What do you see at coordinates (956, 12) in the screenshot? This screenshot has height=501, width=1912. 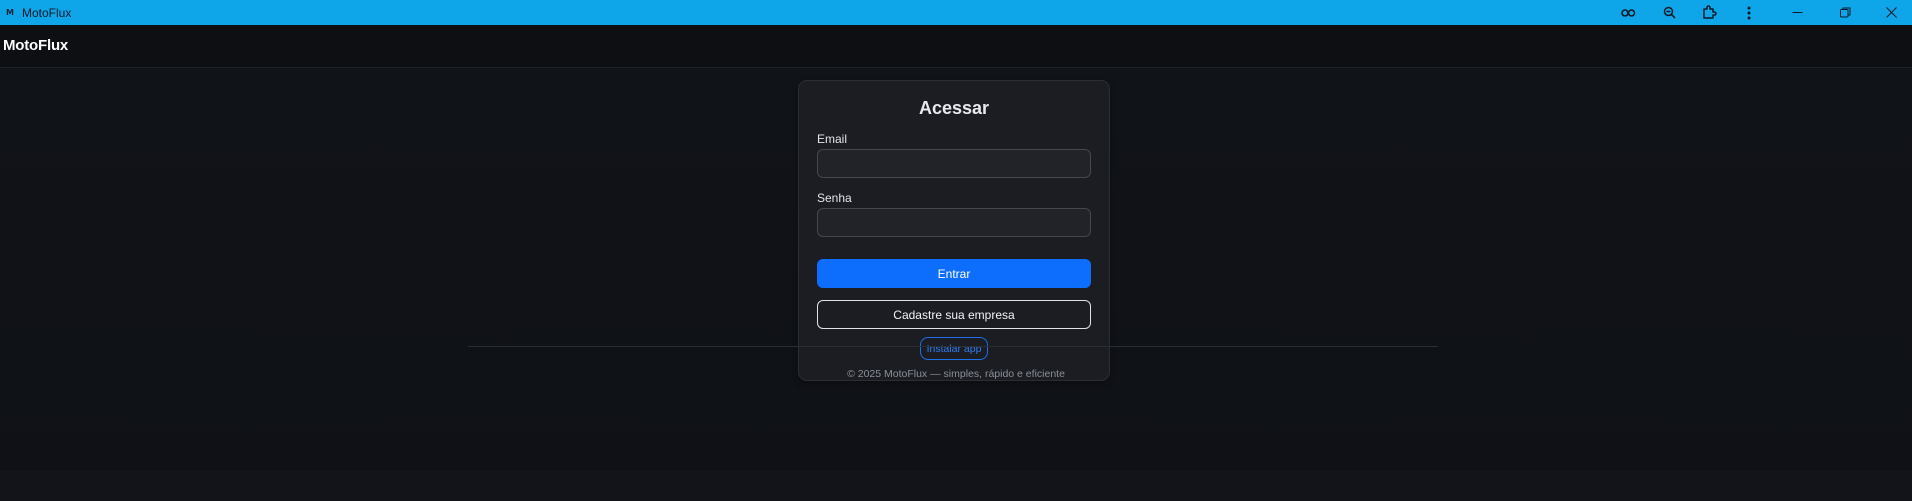 I see `window-titlebar: M MotoFlux` at bounding box center [956, 12].